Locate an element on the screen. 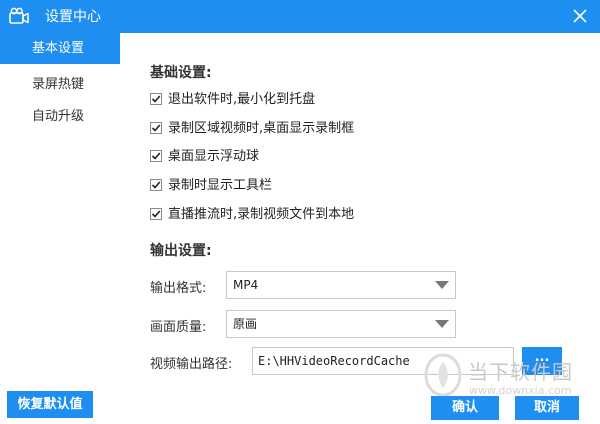  sidebar-item-auto-update: 自动升级 is located at coordinates (60, 116).